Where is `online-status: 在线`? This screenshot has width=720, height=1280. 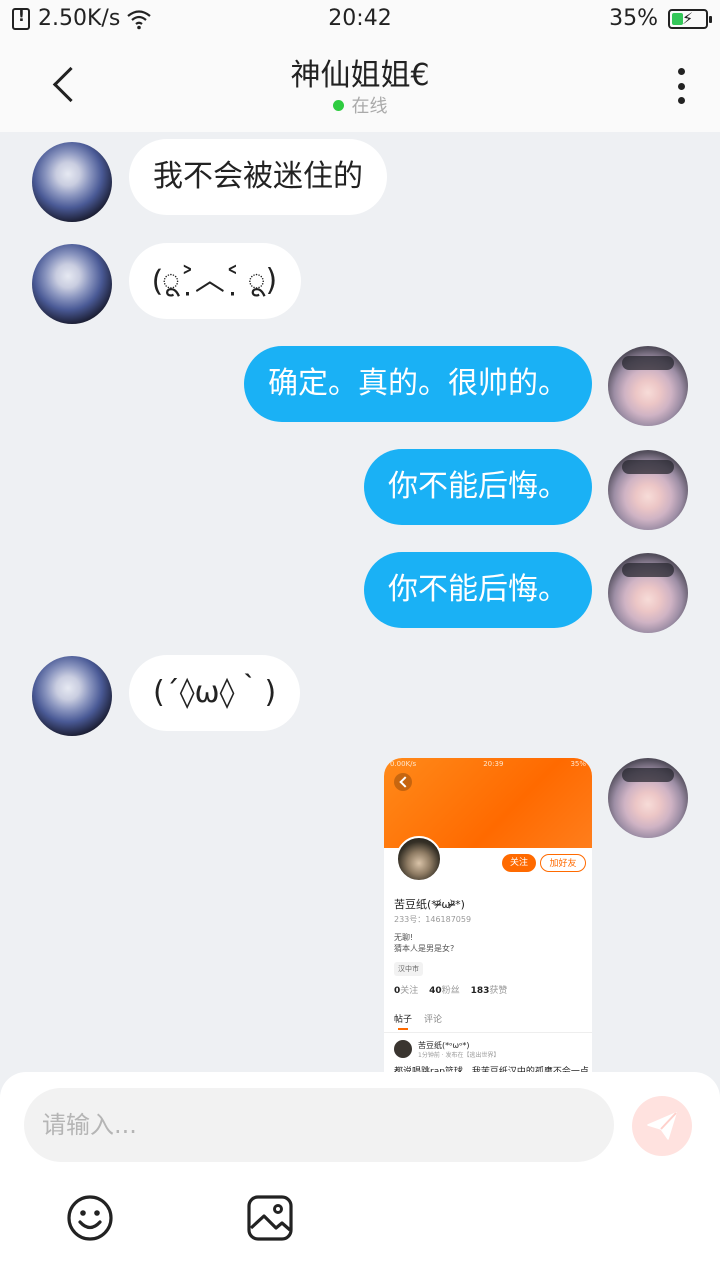
online-status: 在线 is located at coordinates (360, 105).